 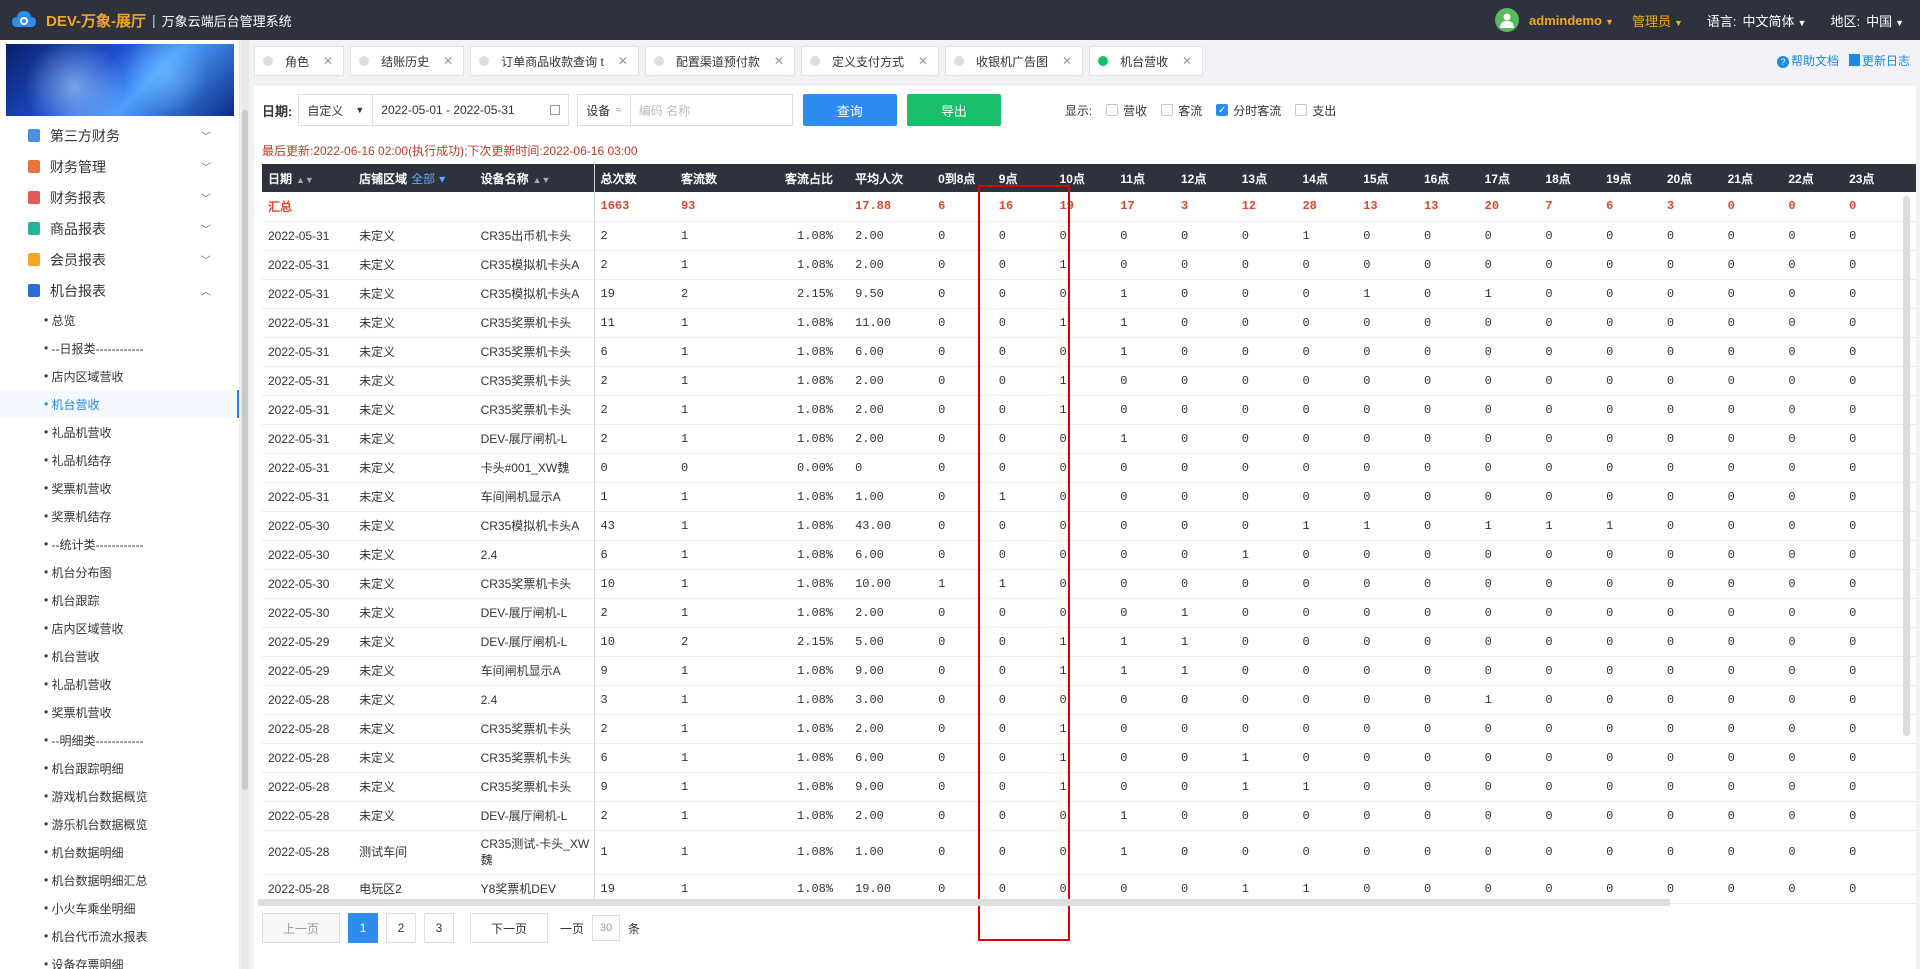 What do you see at coordinates (1387, 178) in the screenshot?
I see `header-hour: 15点` at bounding box center [1387, 178].